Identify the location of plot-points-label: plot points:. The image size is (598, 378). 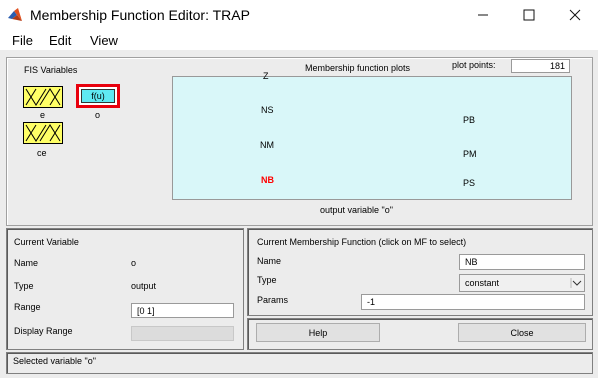
(474, 65).